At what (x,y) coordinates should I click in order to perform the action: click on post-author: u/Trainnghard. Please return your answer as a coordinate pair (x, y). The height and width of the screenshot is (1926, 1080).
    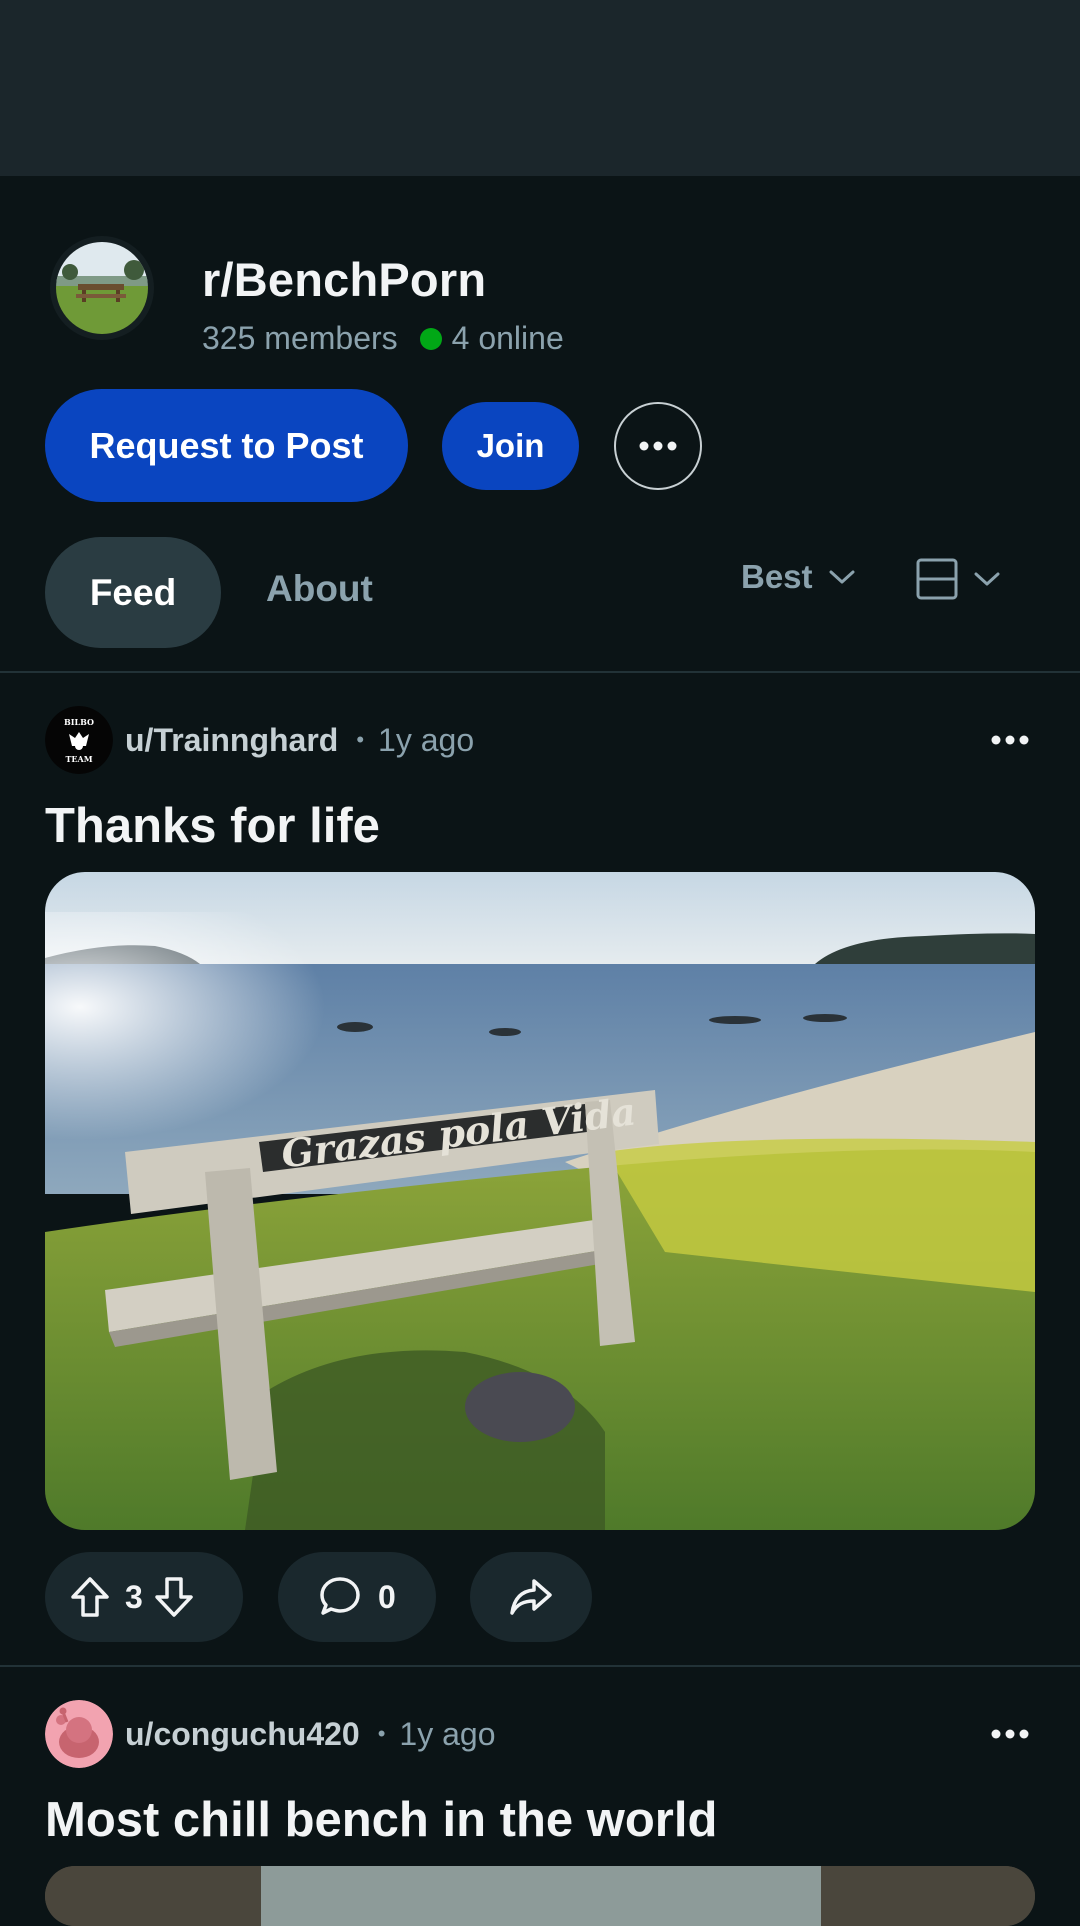
    Looking at the image, I should click on (231, 740).